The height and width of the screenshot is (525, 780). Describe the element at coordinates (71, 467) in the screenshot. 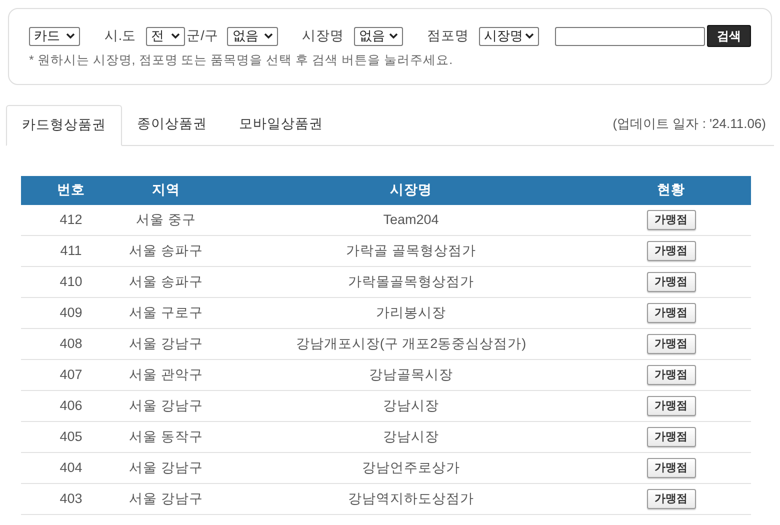

I see `table-cell-text: 404` at that location.